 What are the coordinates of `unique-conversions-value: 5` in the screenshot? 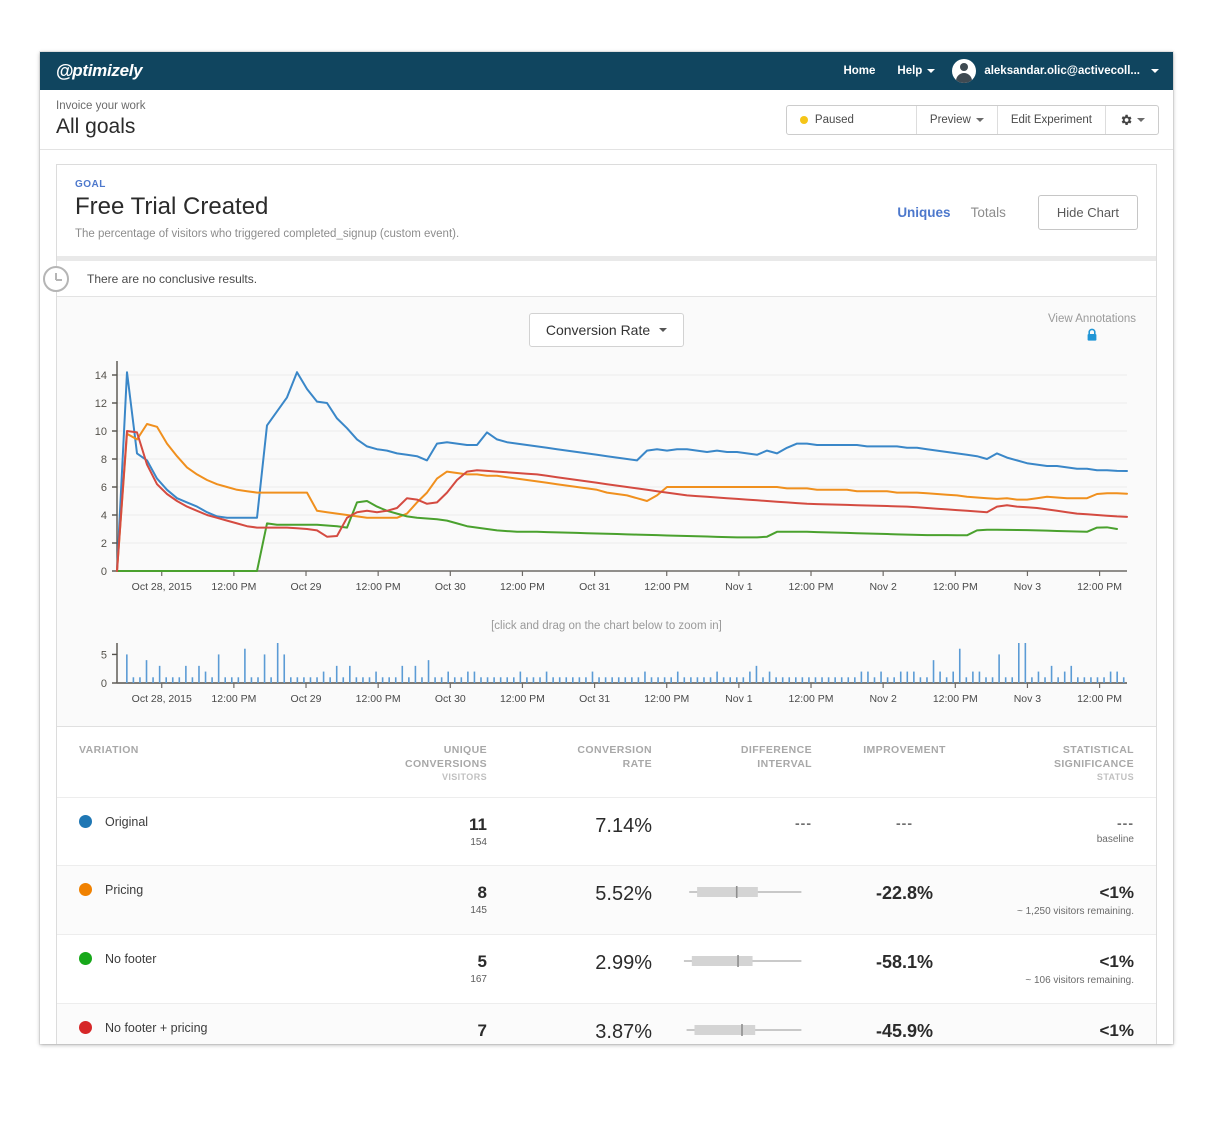 It's located at (482, 962).